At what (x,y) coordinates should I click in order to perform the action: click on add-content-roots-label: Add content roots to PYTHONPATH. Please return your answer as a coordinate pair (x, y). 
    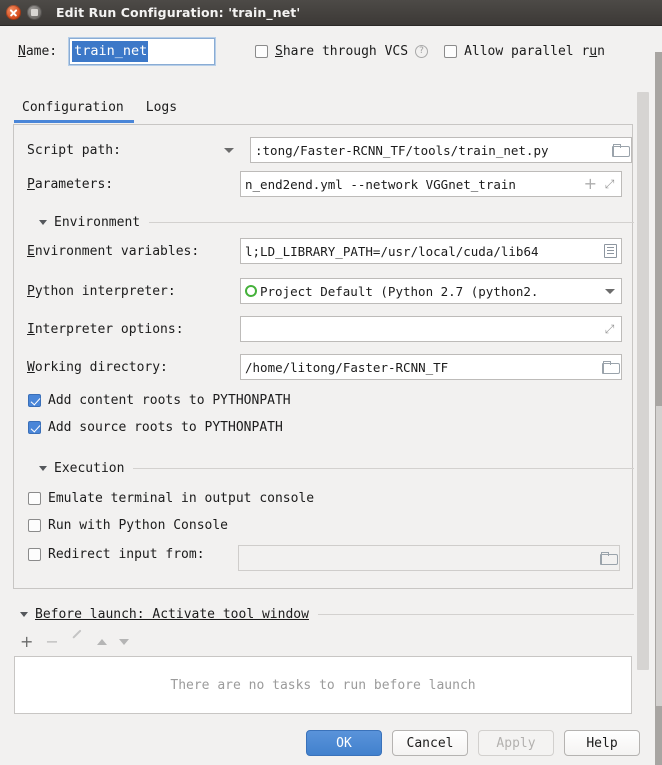
    Looking at the image, I should click on (169, 400).